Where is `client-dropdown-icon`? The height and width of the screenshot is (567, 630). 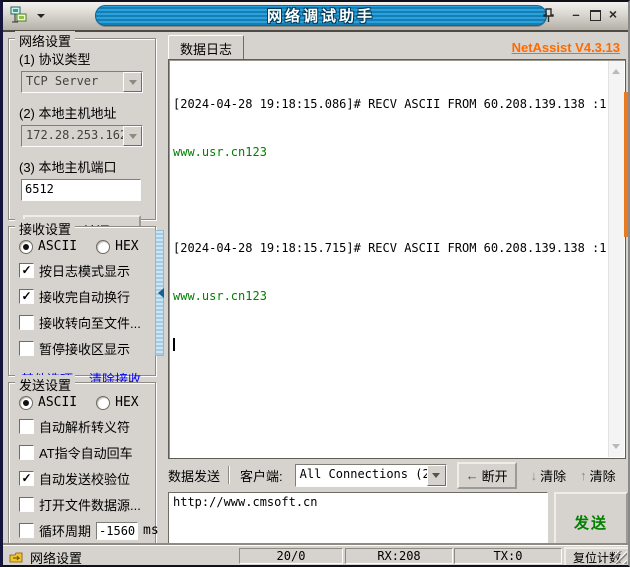 client-dropdown-icon is located at coordinates (436, 475).